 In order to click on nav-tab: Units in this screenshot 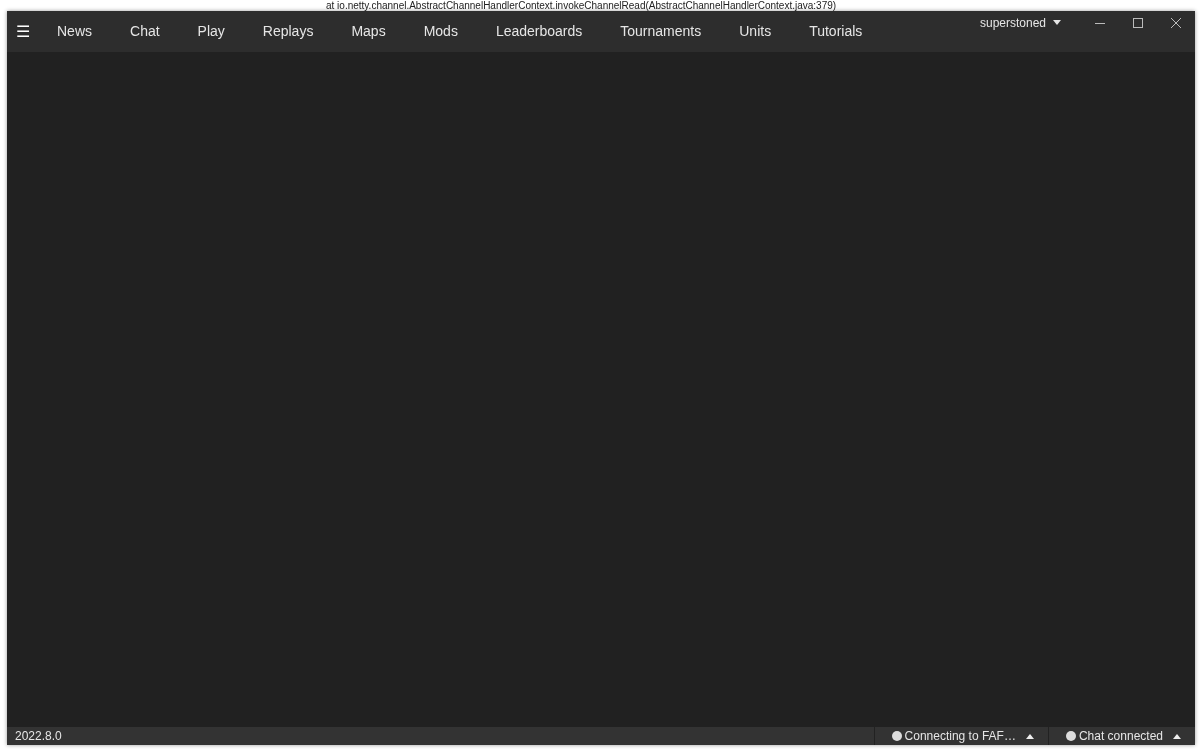, I will do `click(755, 31)`.